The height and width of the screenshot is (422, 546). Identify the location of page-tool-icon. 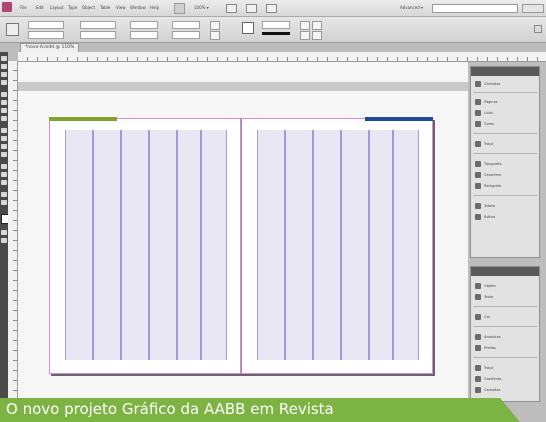
(4, 74).